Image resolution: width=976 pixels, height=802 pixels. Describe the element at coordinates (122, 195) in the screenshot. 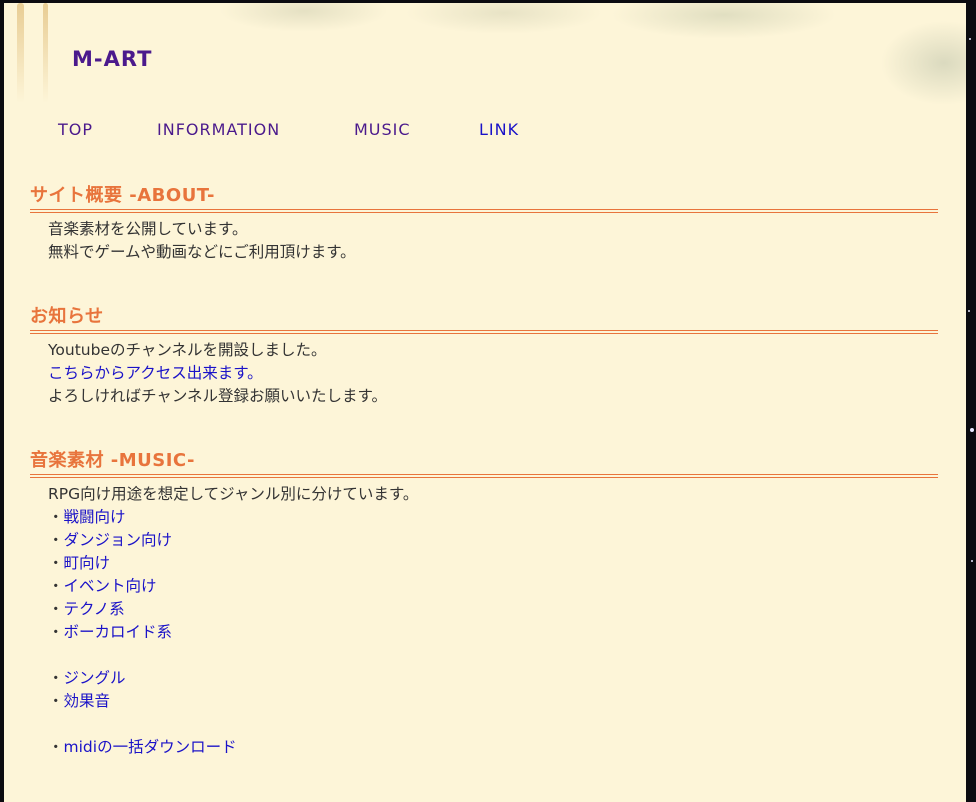

I see `about-heading: サイト概要 -ABOUT-` at that location.